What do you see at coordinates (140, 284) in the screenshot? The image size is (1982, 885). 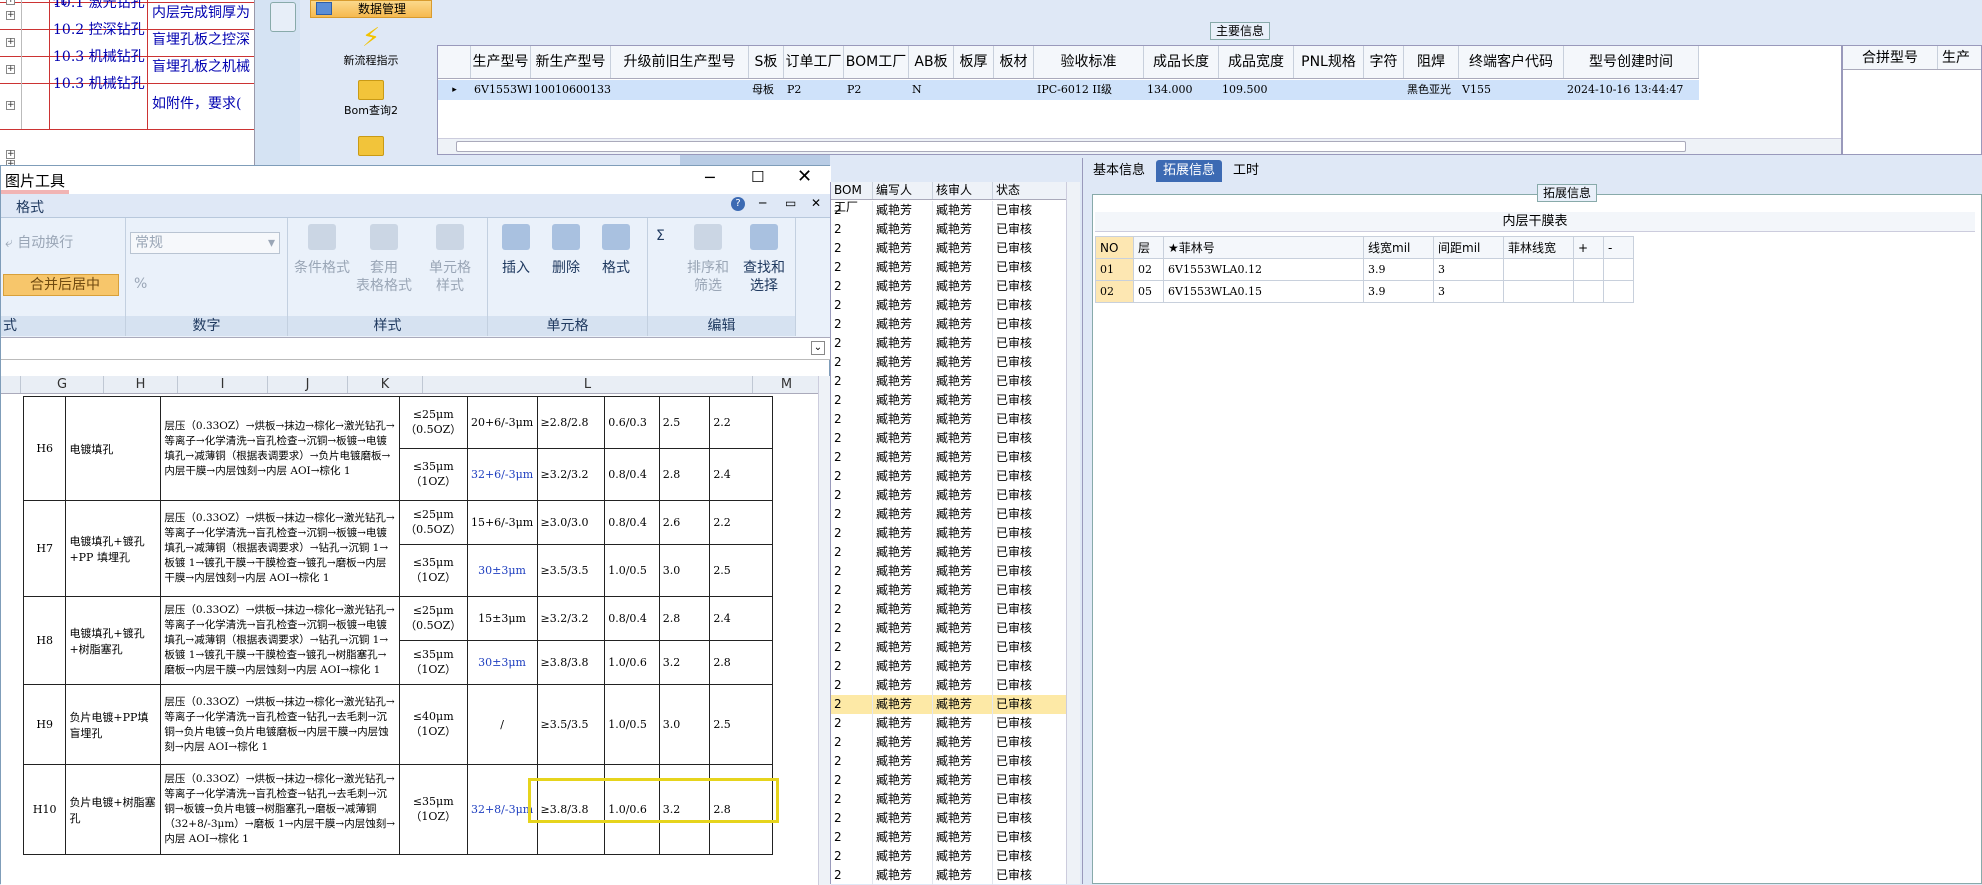 I see `percent-button: %` at bounding box center [140, 284].